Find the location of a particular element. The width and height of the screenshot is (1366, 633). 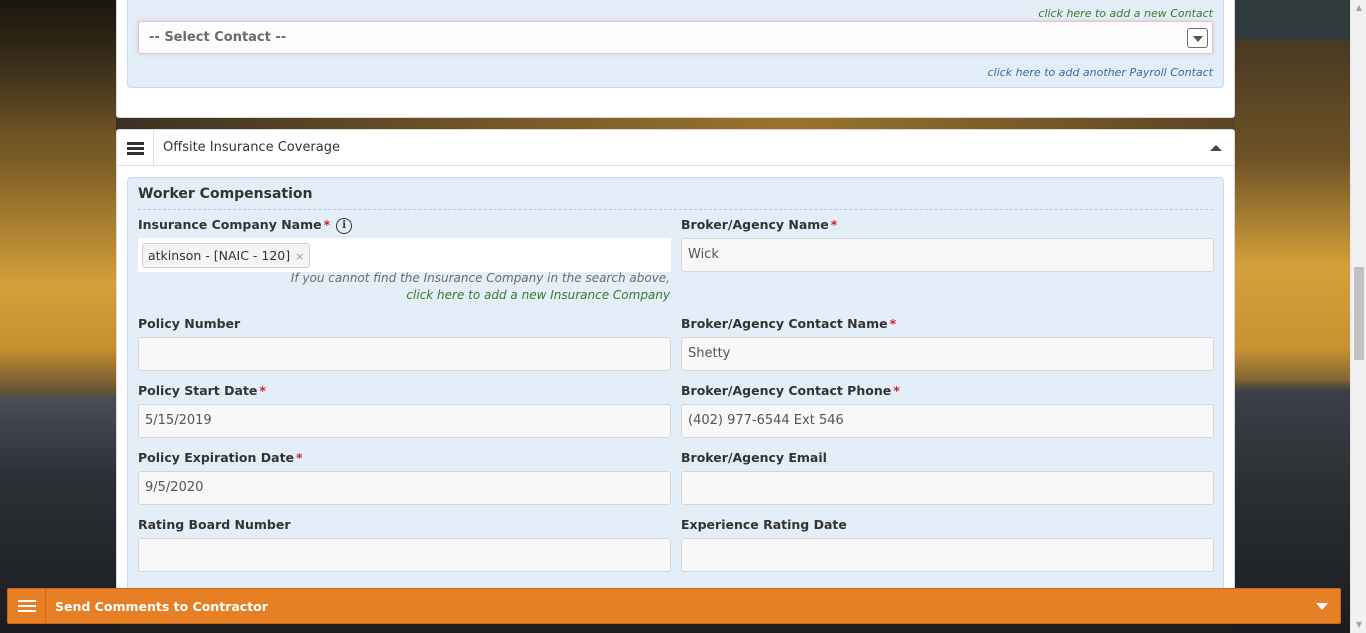

broker-name-label: Broker/Agency Name * is located at coordinates (759, 224).